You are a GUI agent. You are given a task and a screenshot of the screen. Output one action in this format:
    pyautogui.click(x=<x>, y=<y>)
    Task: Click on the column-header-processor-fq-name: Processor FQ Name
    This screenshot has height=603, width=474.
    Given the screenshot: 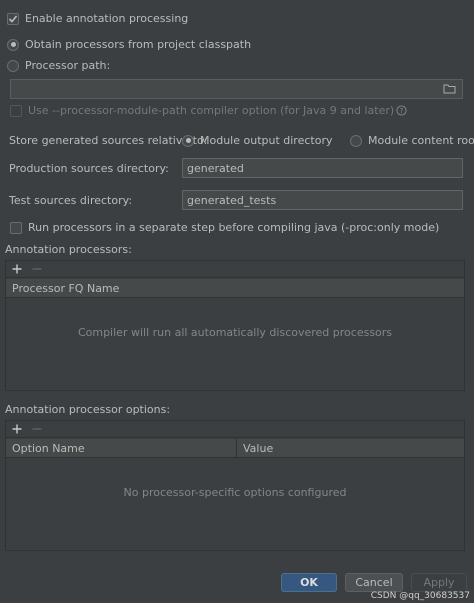 What is the action you would take?
    pyautogui.click(x=235, y=288)
    